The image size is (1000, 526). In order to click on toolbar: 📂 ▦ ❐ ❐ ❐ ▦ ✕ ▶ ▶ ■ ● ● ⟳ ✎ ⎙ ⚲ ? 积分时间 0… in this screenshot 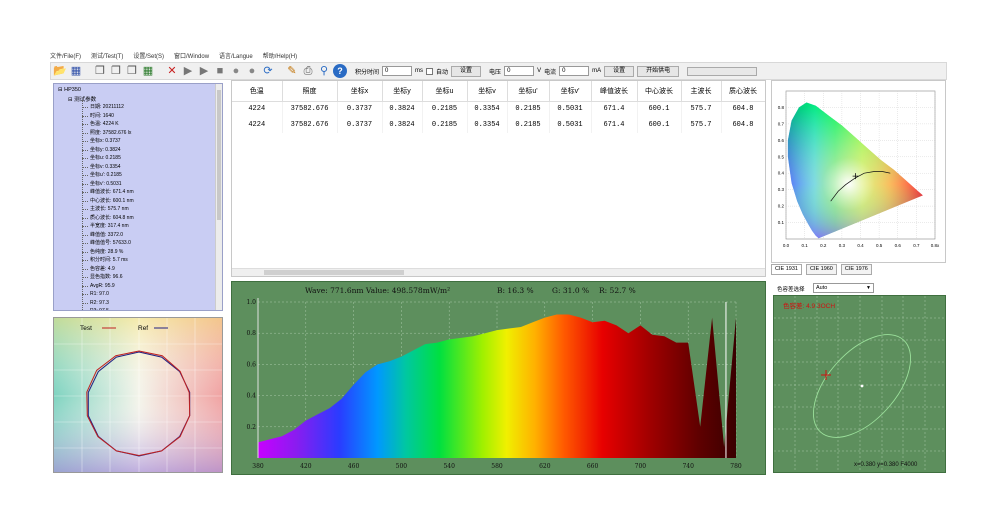, I will do `click(498, 71)`.